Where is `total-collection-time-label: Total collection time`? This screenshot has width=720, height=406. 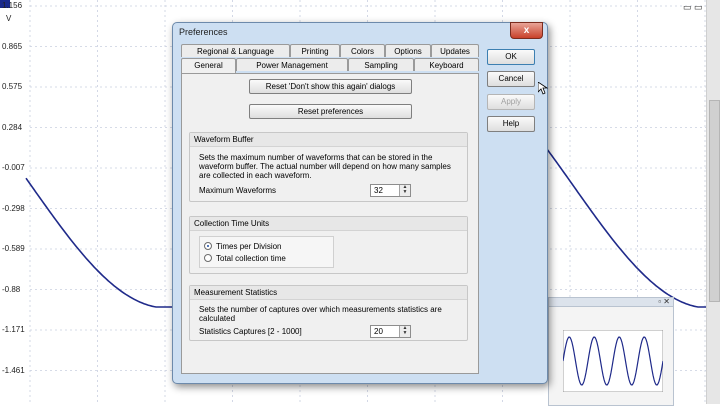 total-collection-time-label: Total collection time is located at coordinates (251, 258).